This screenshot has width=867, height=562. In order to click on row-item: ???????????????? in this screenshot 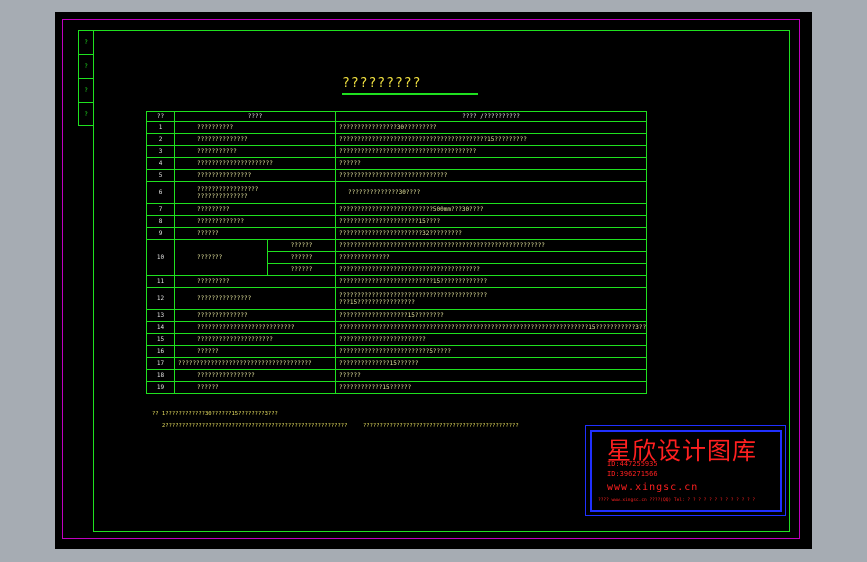, I will do `click(255, 375)`.